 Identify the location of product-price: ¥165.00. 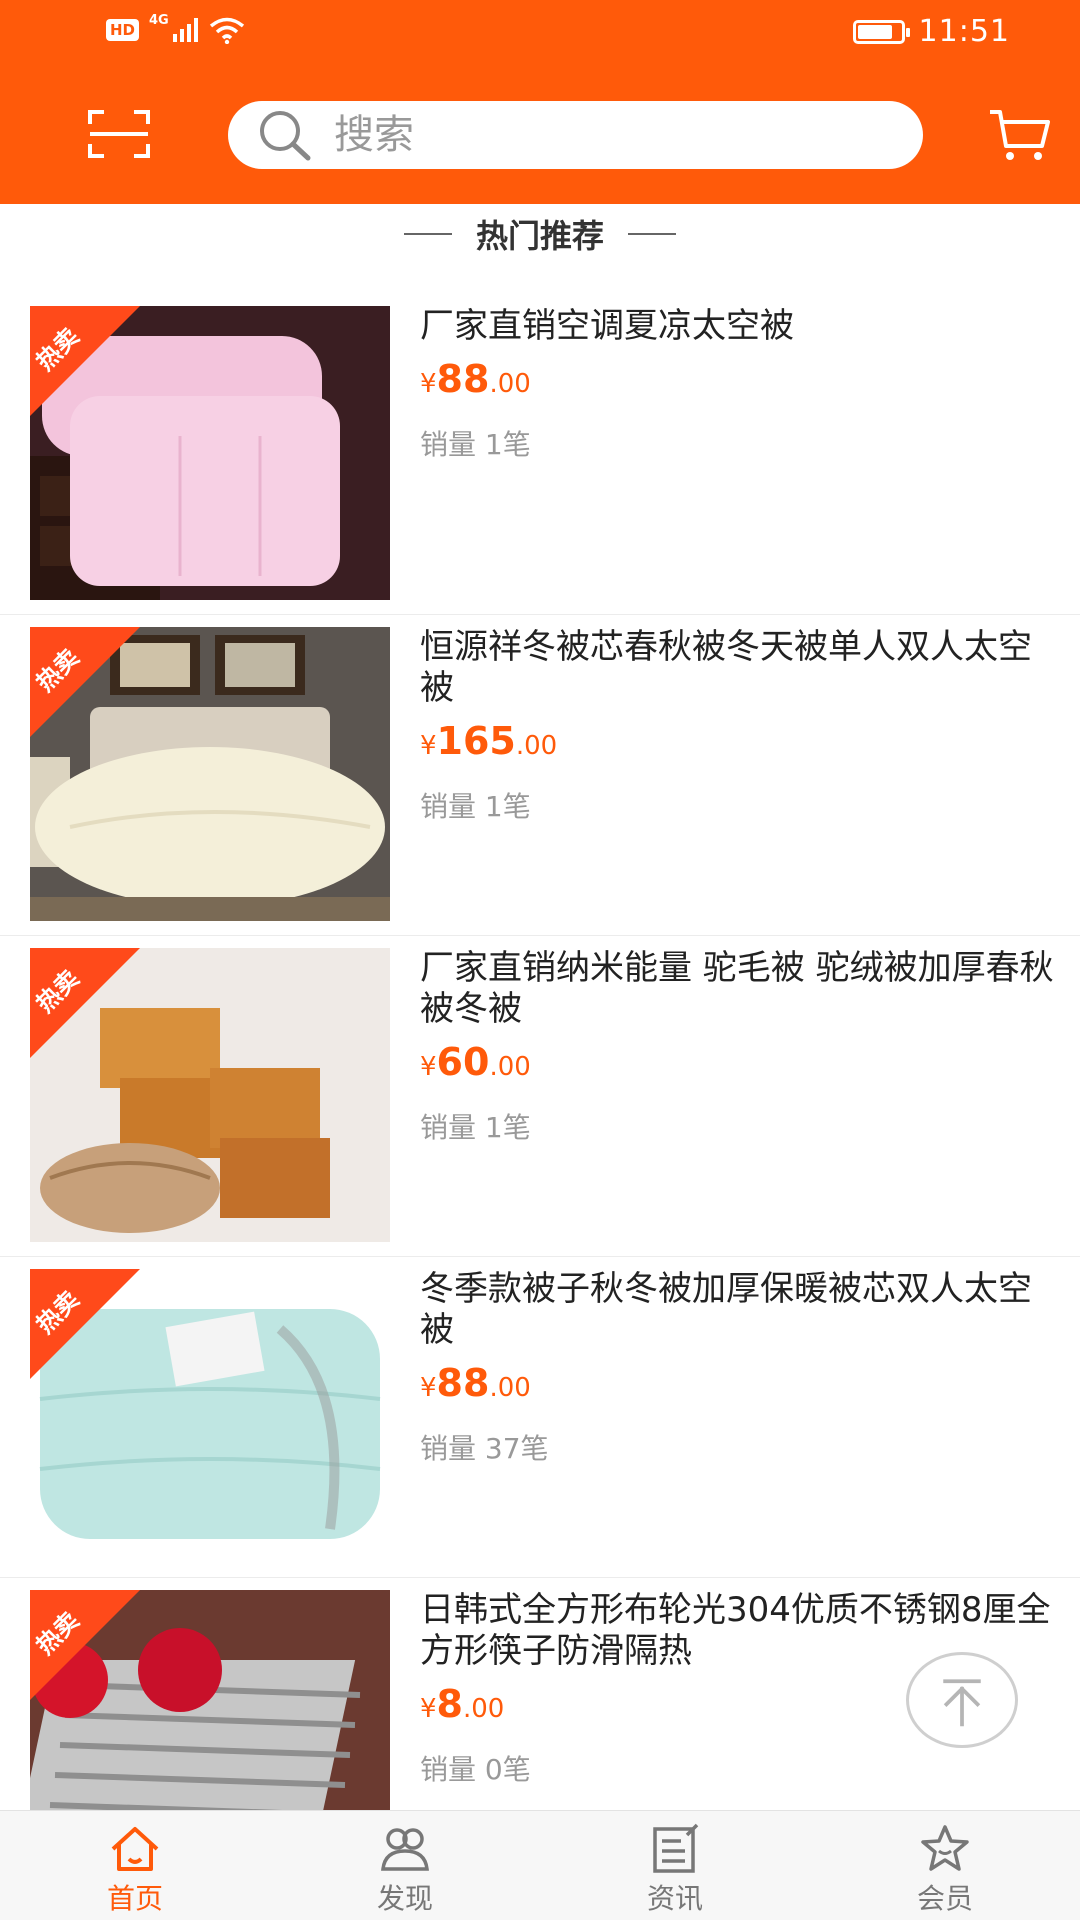
(489, 741).